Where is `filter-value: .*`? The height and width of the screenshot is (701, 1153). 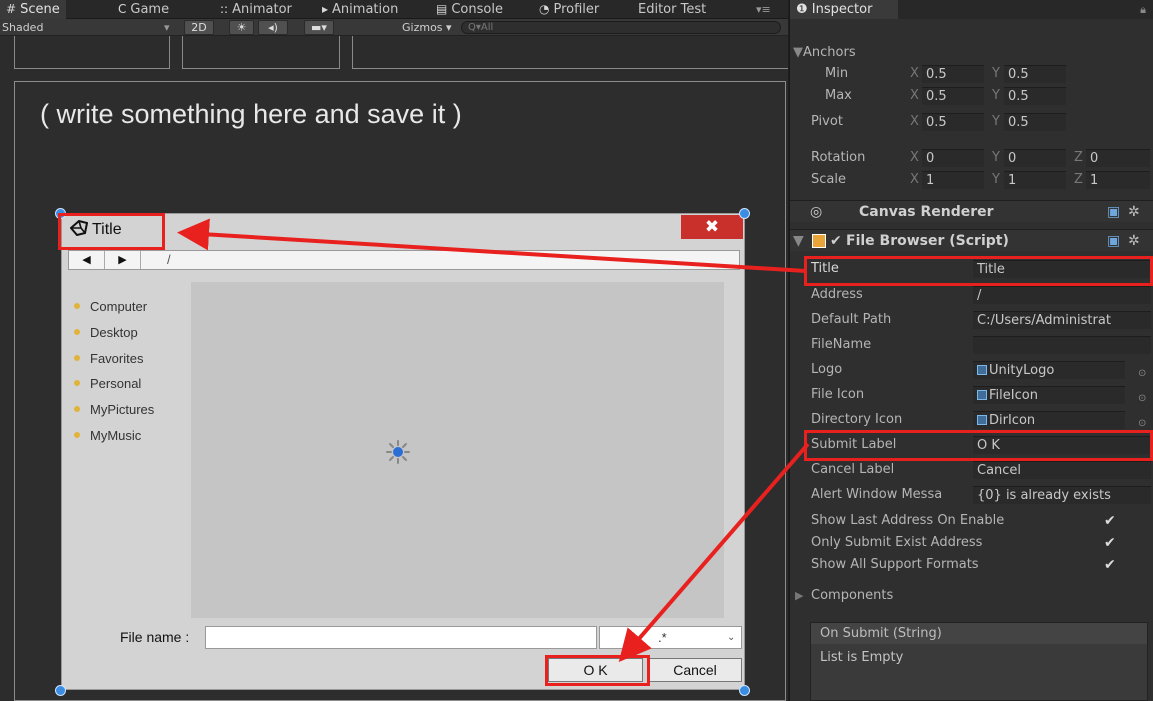
filter-value: .* is located at coordinates (662, 637).